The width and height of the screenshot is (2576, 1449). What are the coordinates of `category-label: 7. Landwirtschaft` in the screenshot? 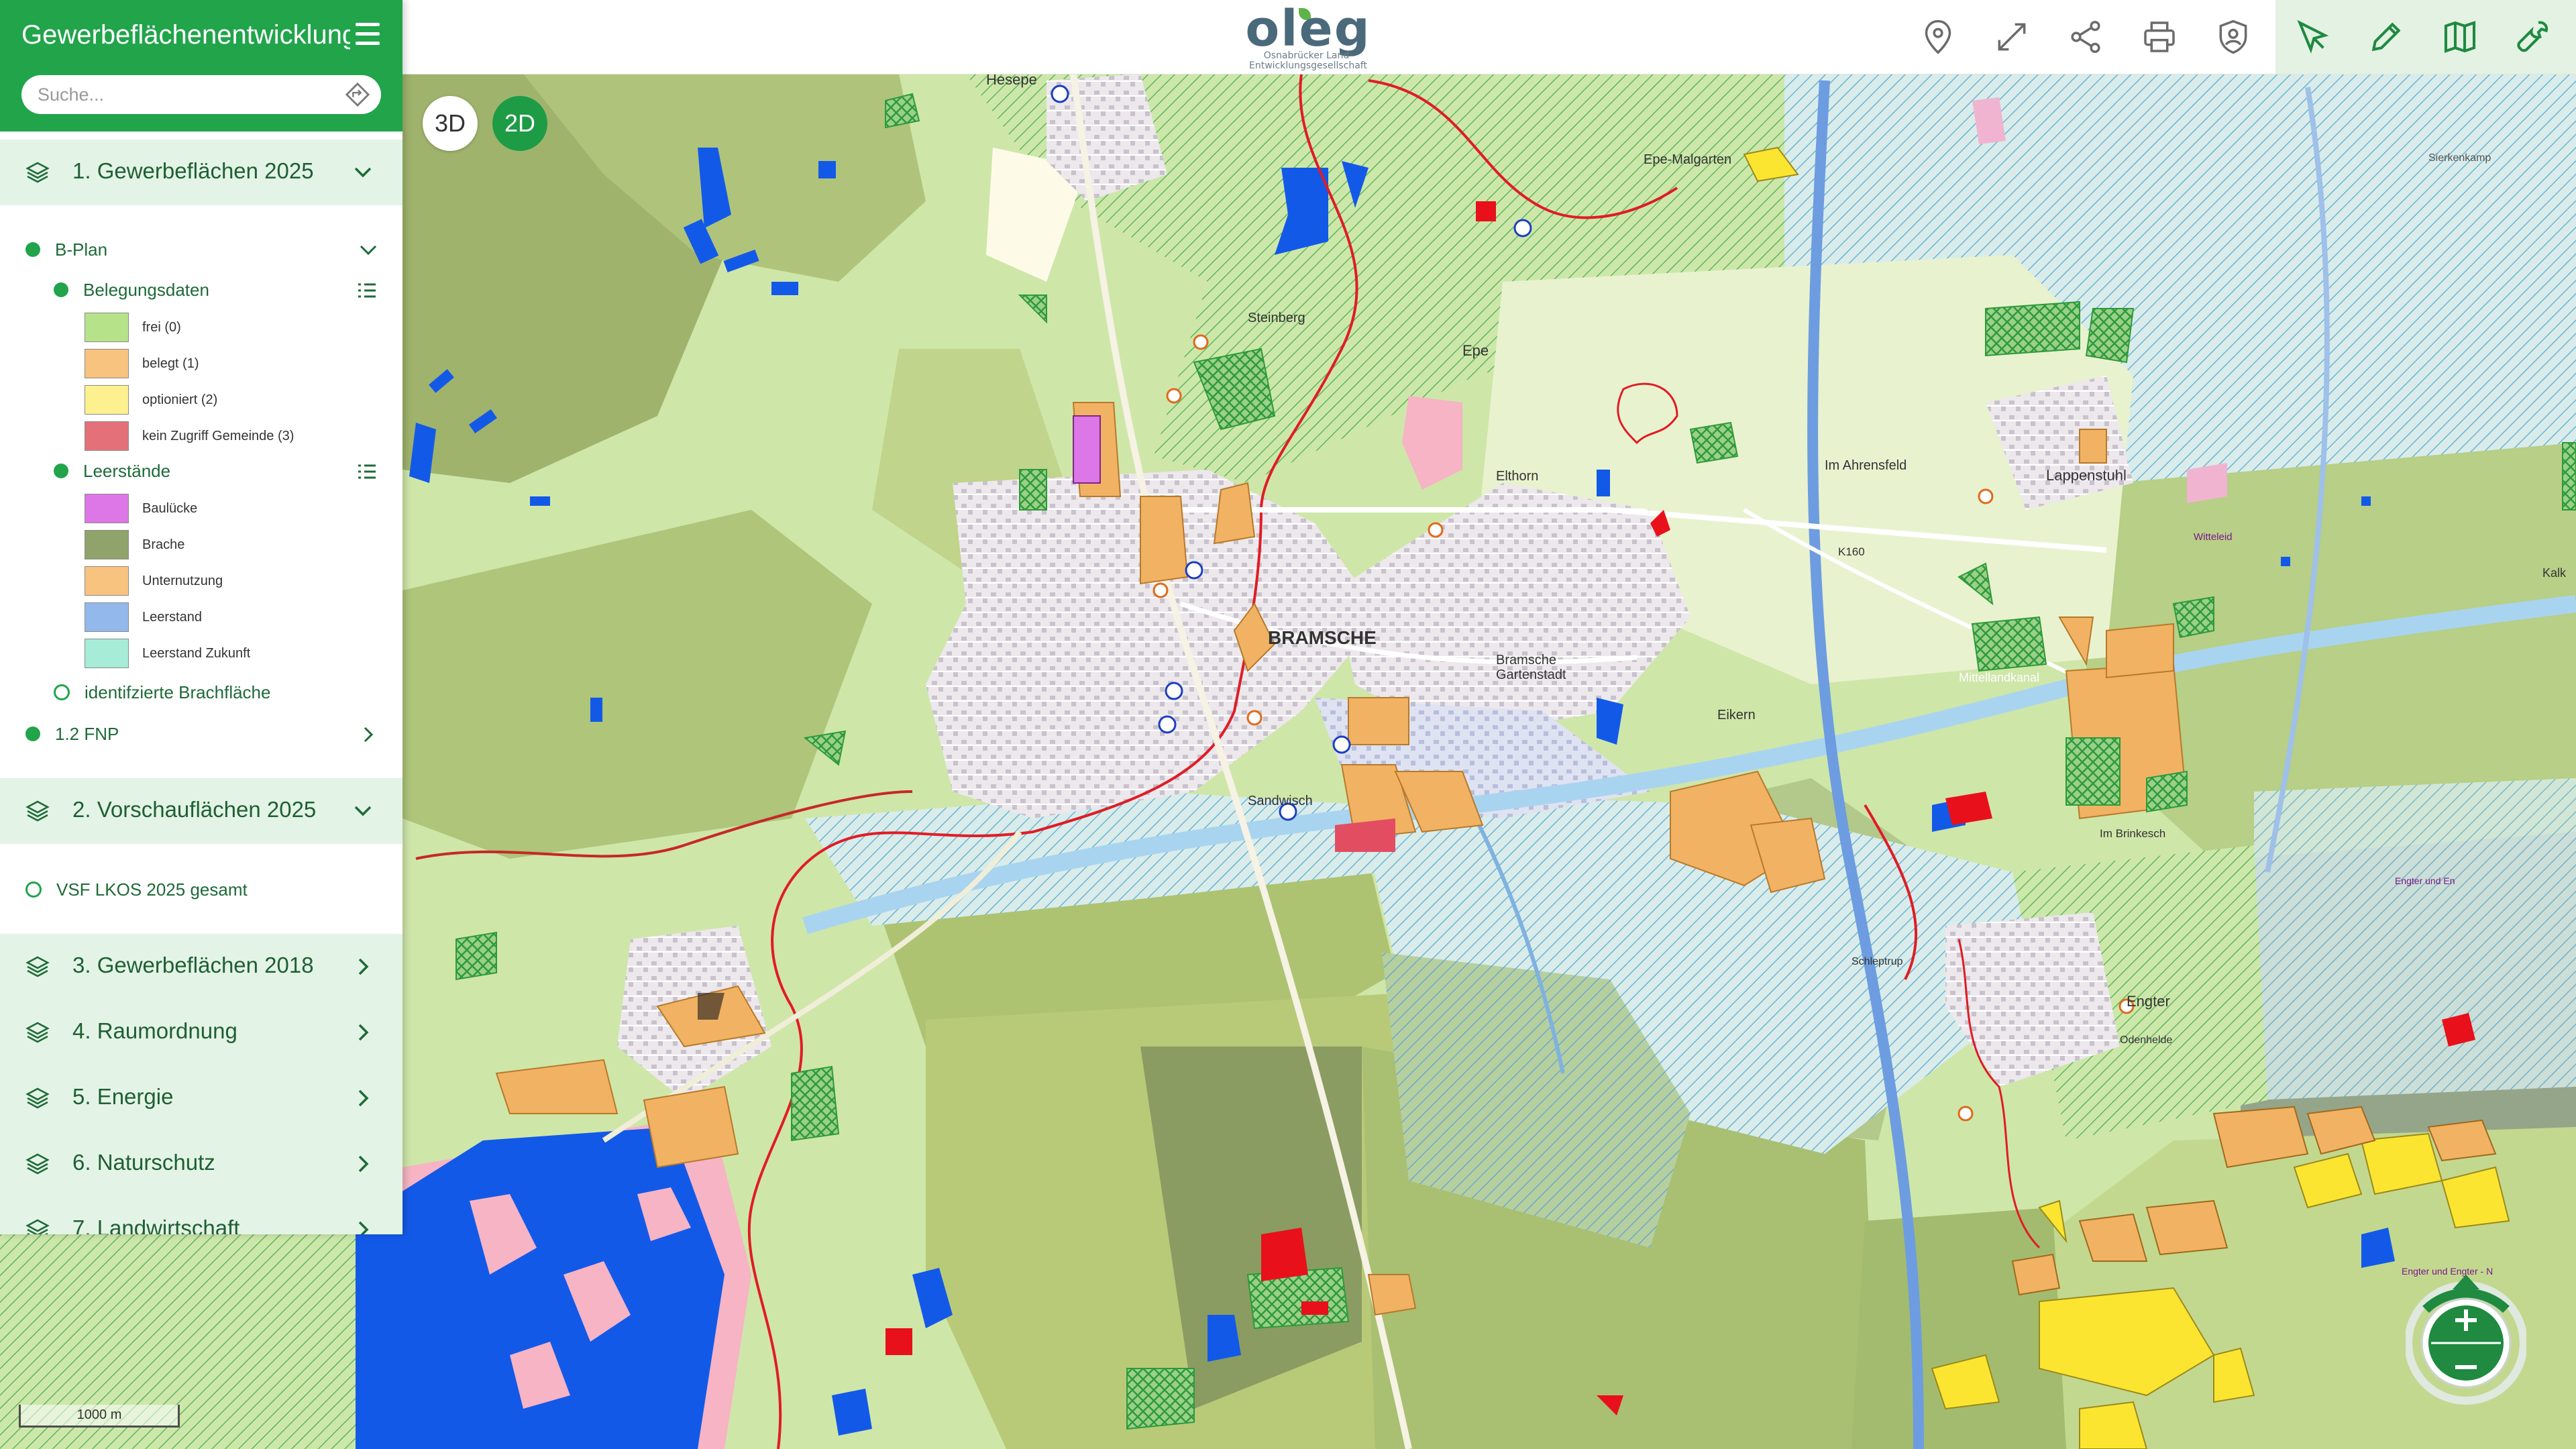 It's located at (156, 1225).